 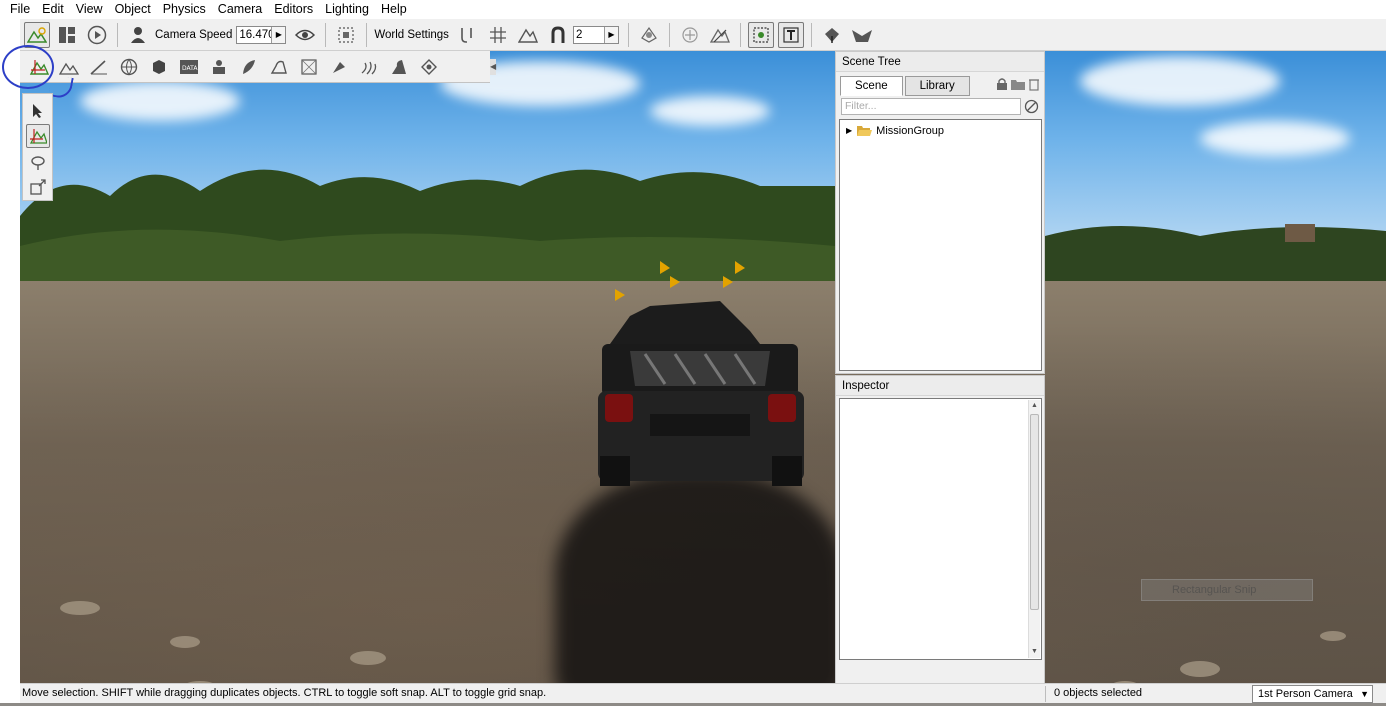 What do you see at coordinates (429, 67) in the screenshot?
I see `shape-editor-icon` at bounding box center [429, 67].